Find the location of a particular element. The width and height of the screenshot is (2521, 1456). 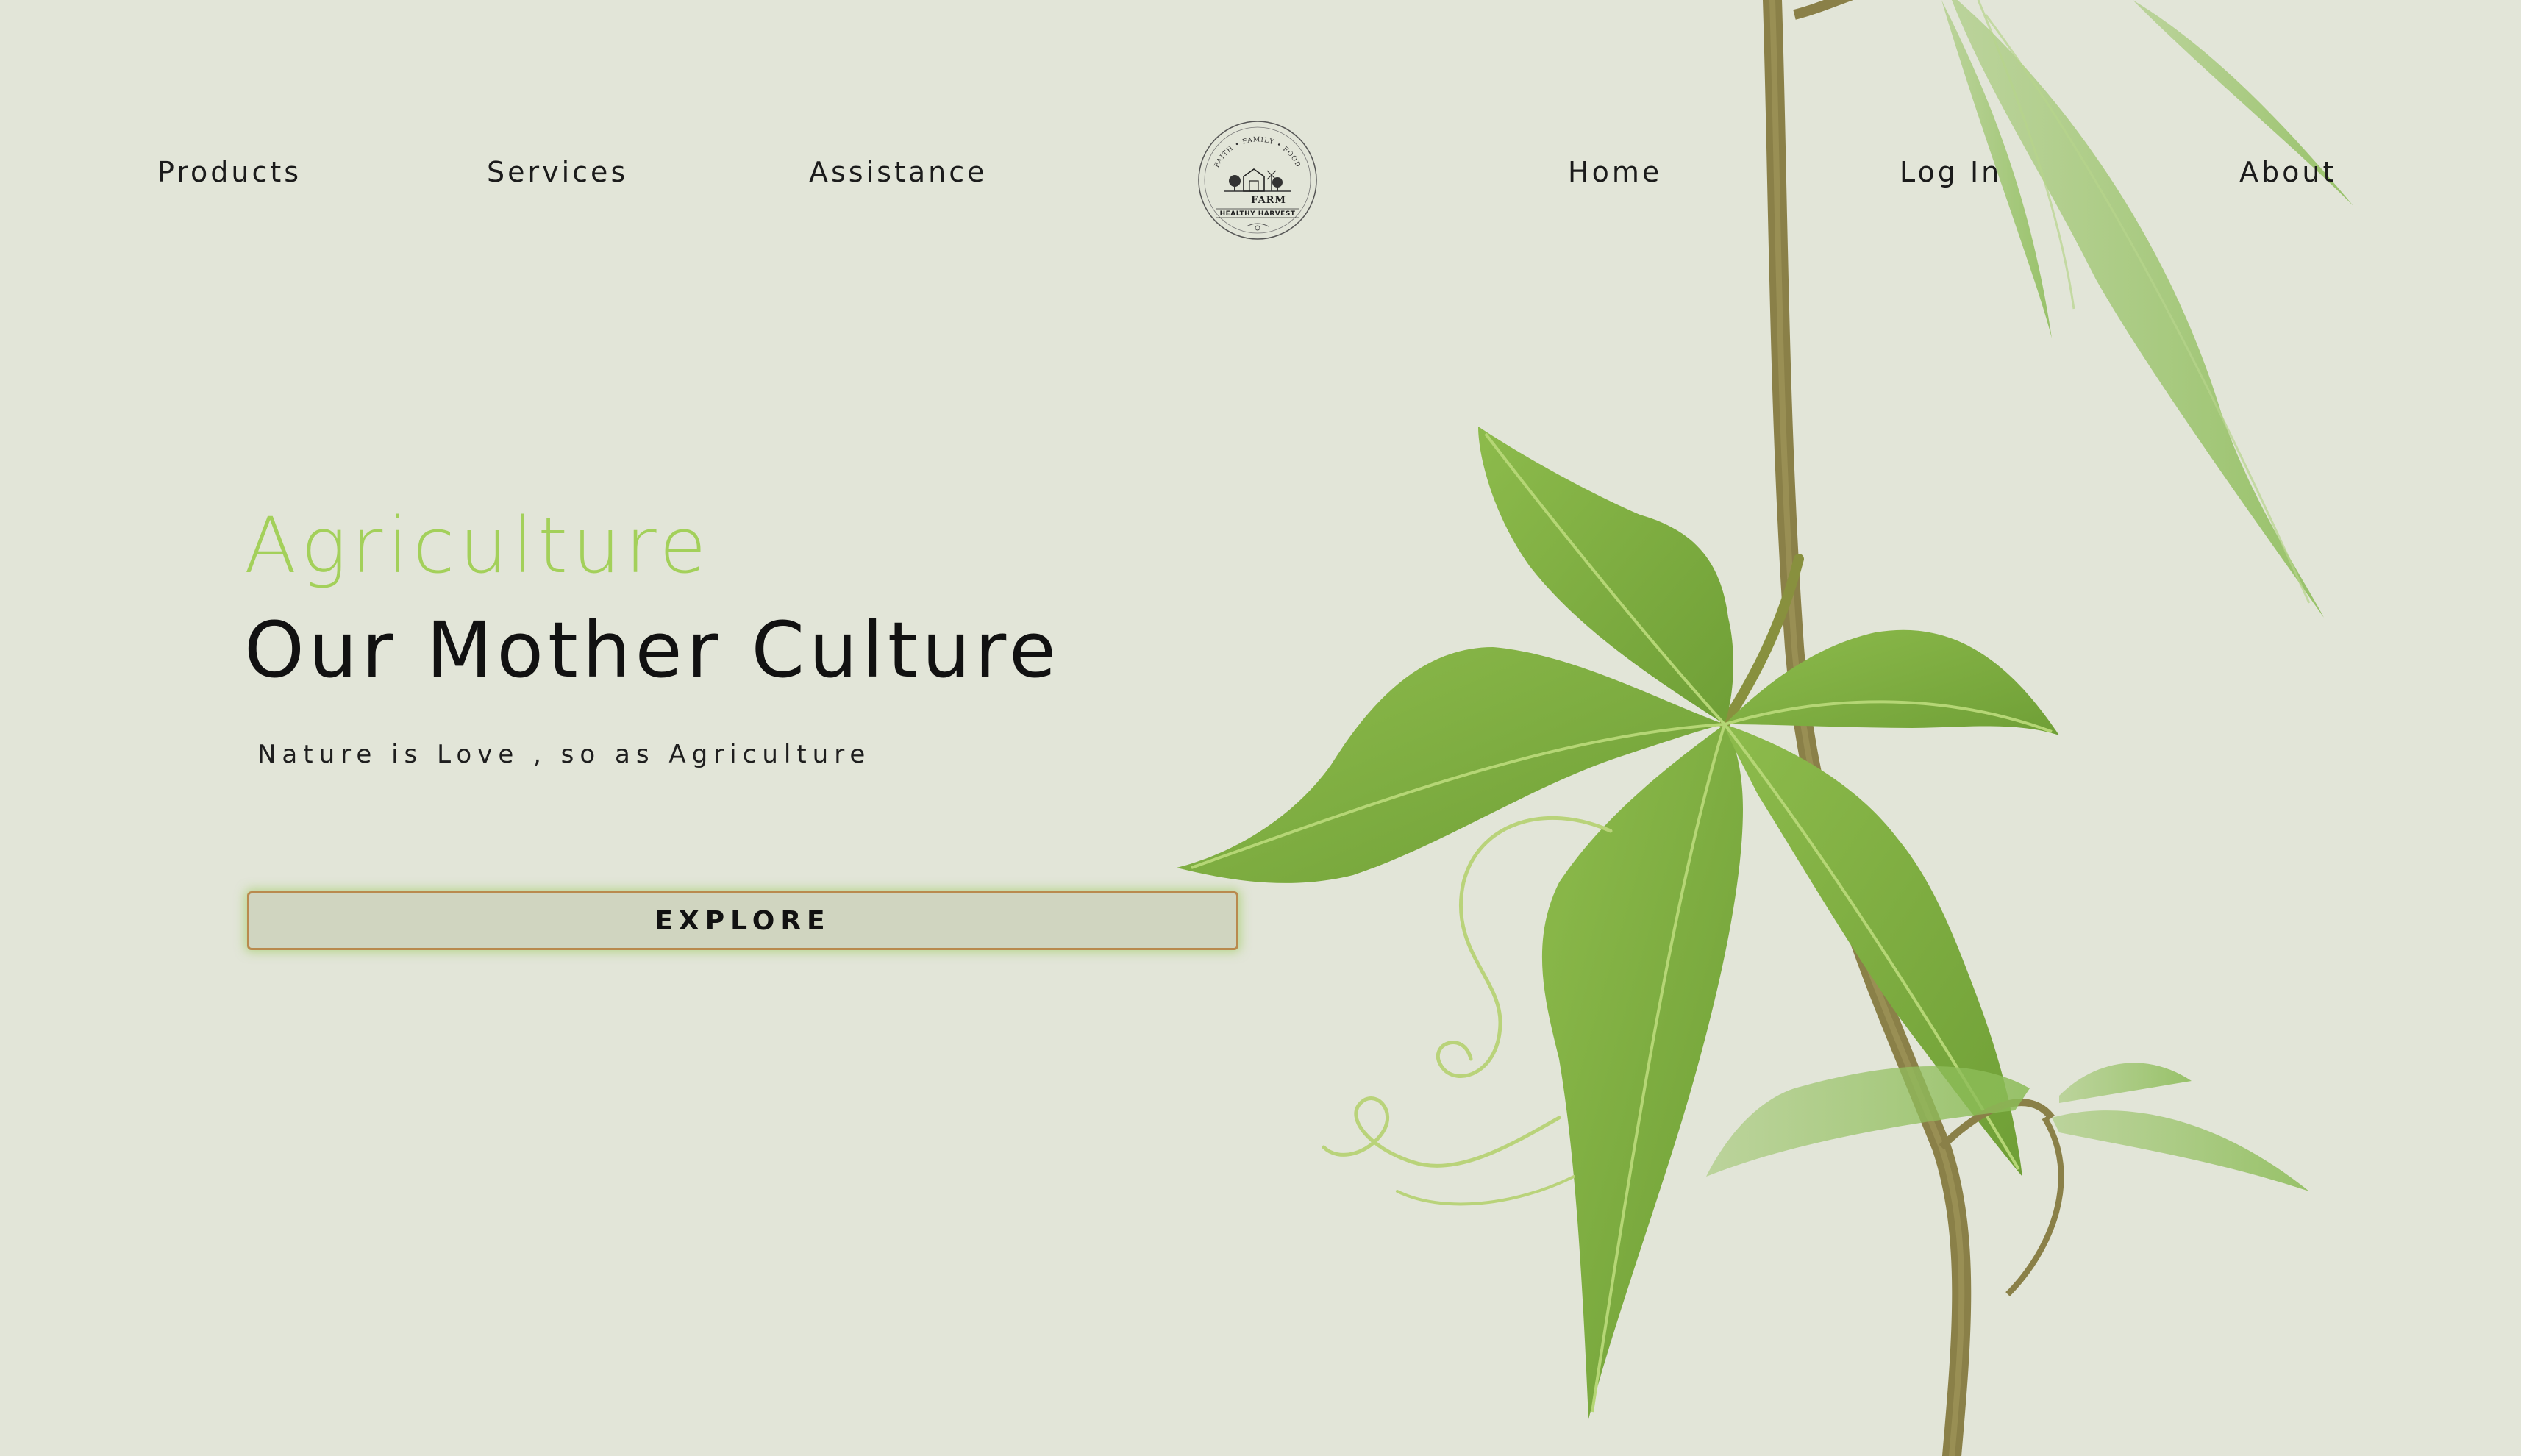

logo-arc-text: FAITH • FAMILY • FOOD is located at coordinates (1257, 152).